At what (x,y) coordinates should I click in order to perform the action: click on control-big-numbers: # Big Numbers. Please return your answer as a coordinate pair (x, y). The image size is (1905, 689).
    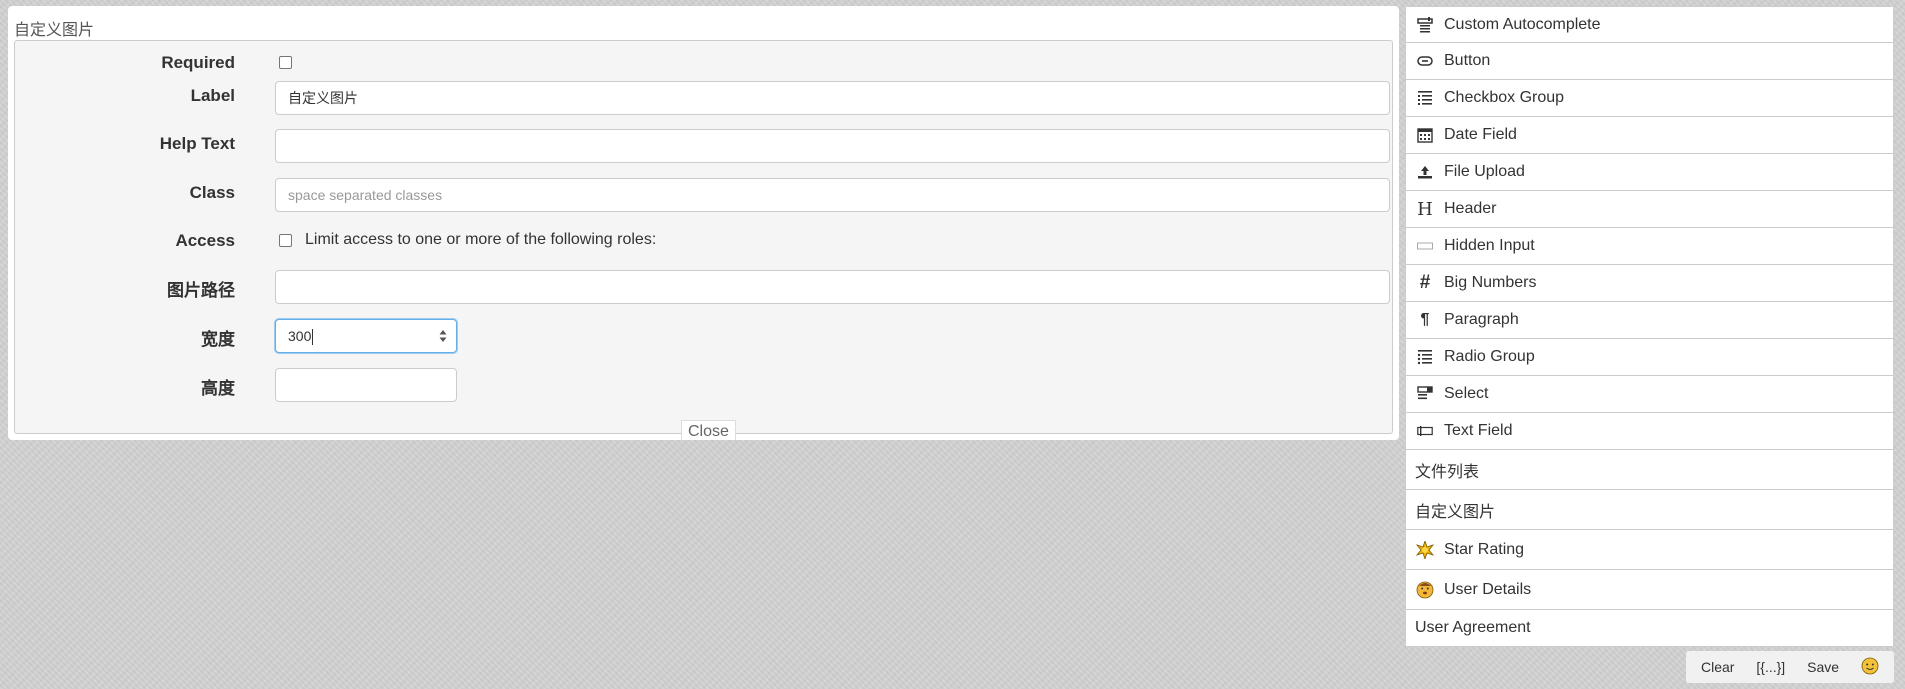
    Looking at the image, I should click on (1649, 283).